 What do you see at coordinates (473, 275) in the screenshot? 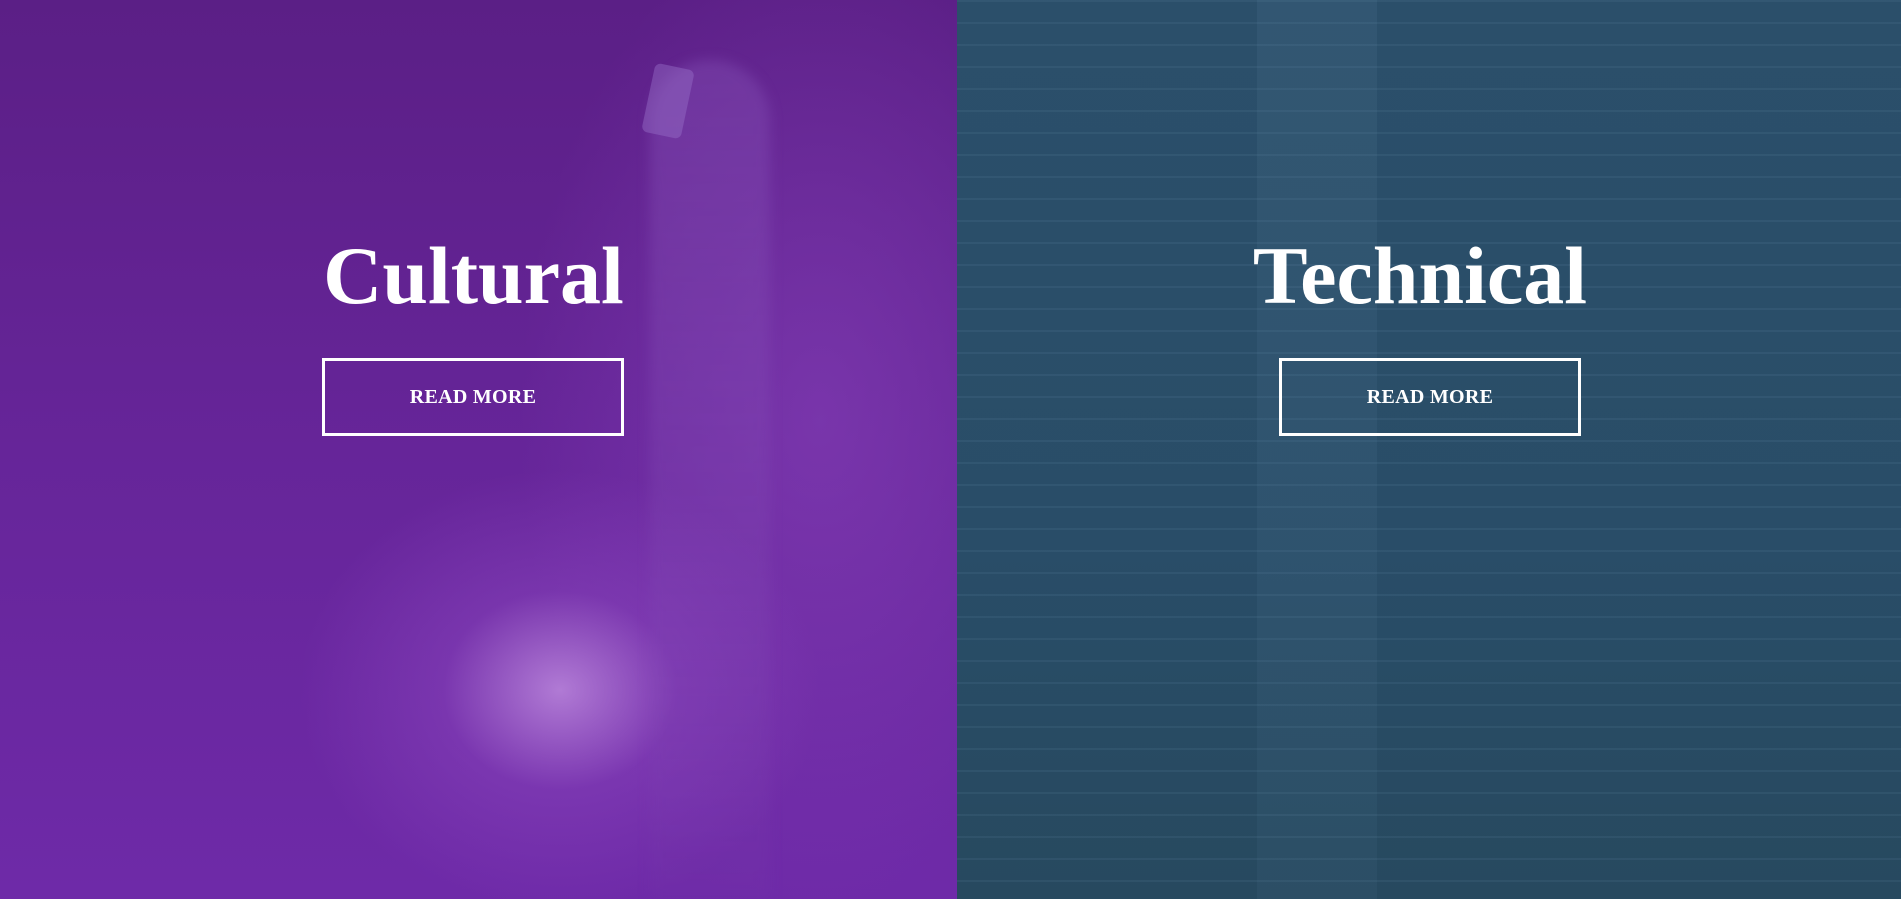
I see `cultural-title: Cultural` at bounding box center [473, 275].